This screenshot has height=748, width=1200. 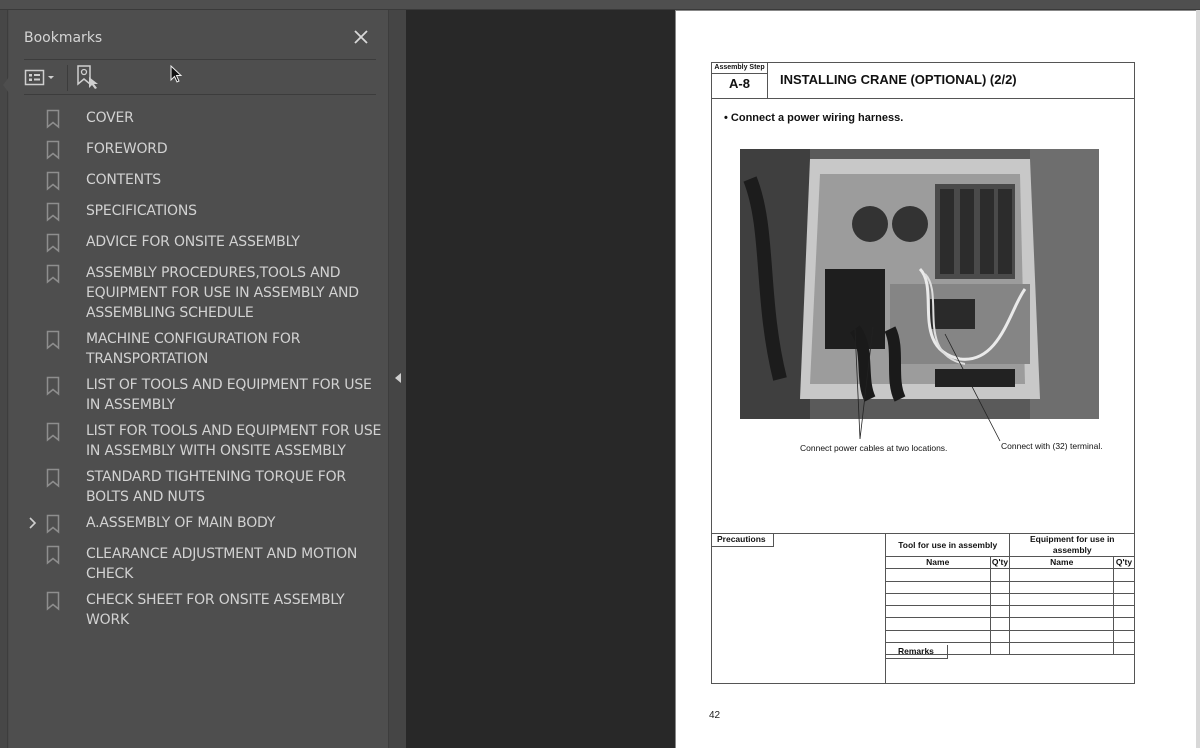 What do you see at coordinates (1124, 562) in the screenshot?
I see `equipment-qty-header: Q'ty` at bounding box center [1124, 562].